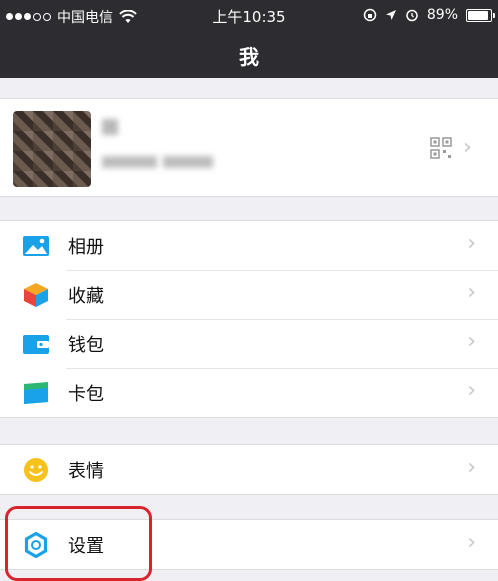 Image resolution: width=498 pixels, height=581 pixels. I want to click on qr-code-icon, so click(441, 148).